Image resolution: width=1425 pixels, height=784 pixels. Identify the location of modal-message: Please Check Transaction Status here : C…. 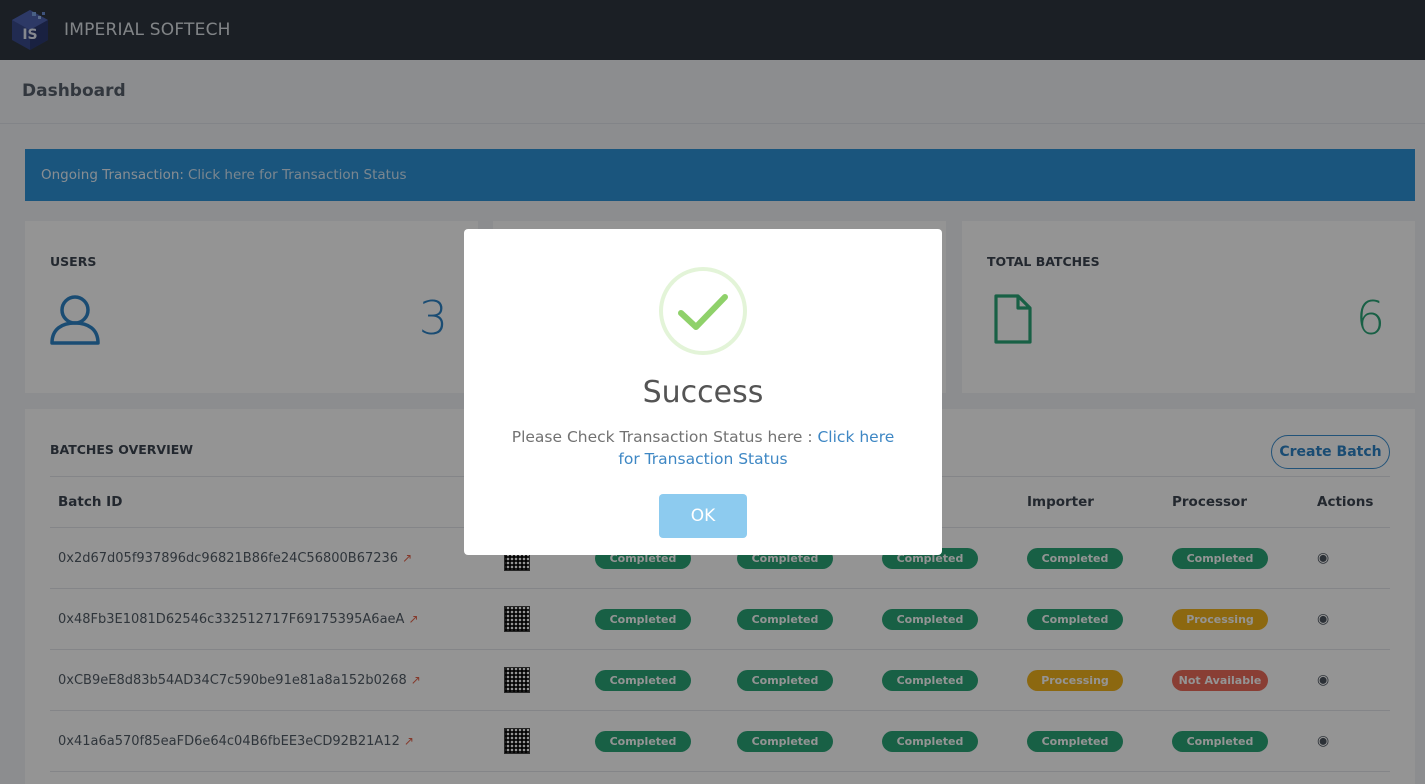
(703, 448).